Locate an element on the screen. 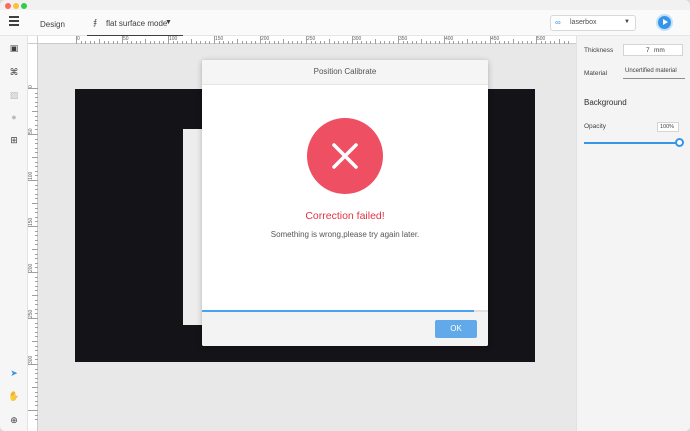  error-badge is located at coordinates (345, 156).